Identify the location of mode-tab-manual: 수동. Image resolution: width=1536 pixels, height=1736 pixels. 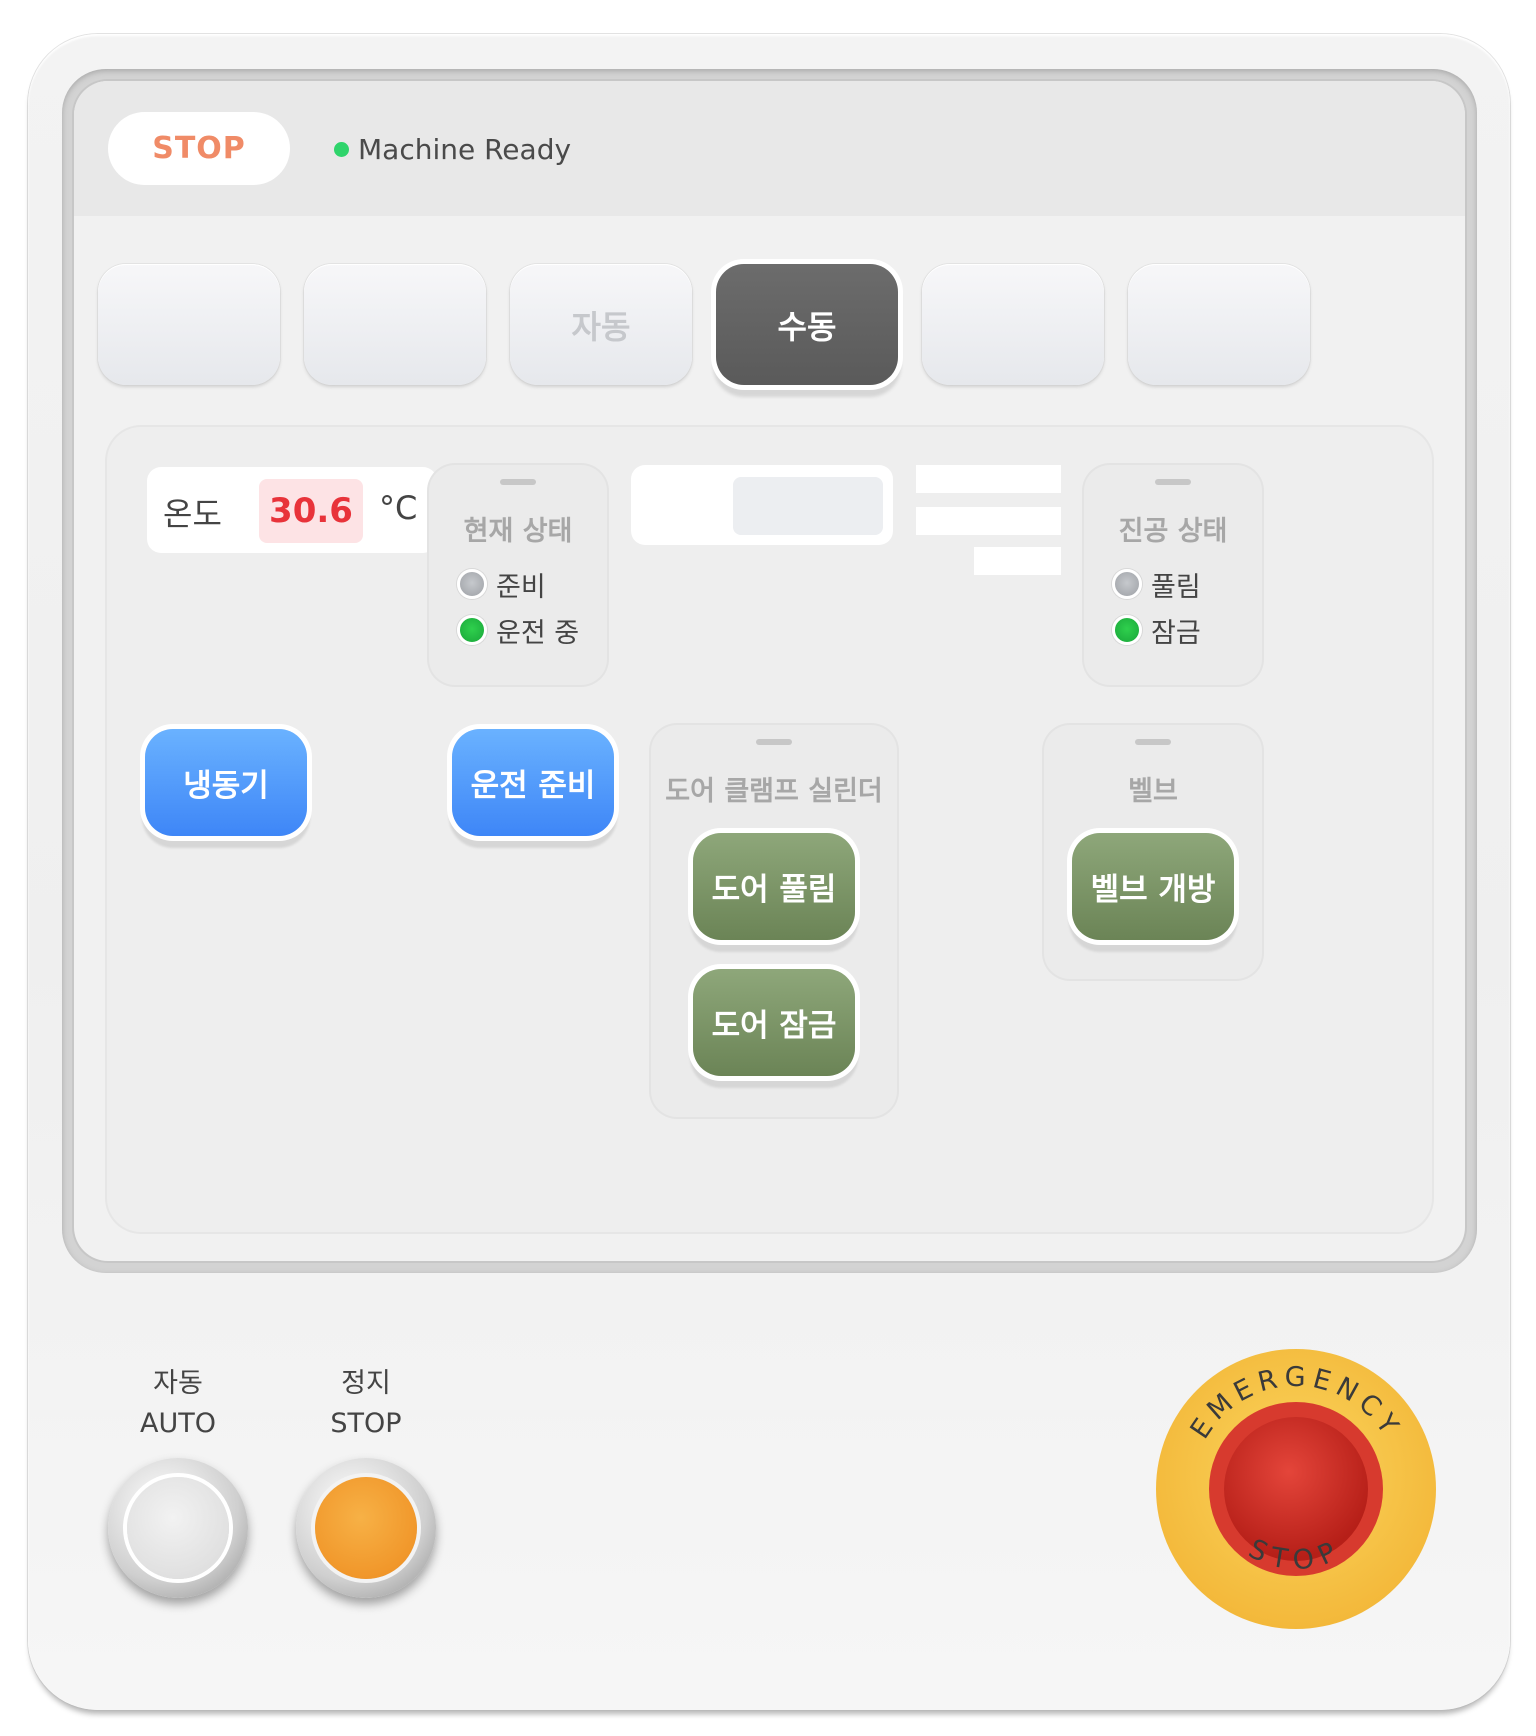
(807, 324).